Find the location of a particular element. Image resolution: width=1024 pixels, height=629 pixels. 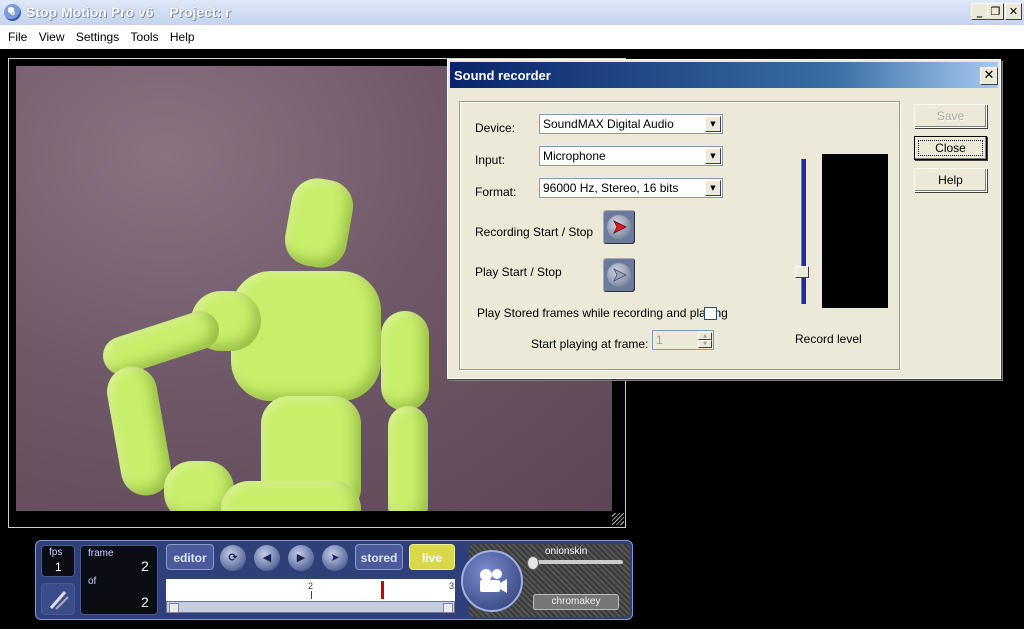

timeline-playhead is located at coordinates (382, 590).